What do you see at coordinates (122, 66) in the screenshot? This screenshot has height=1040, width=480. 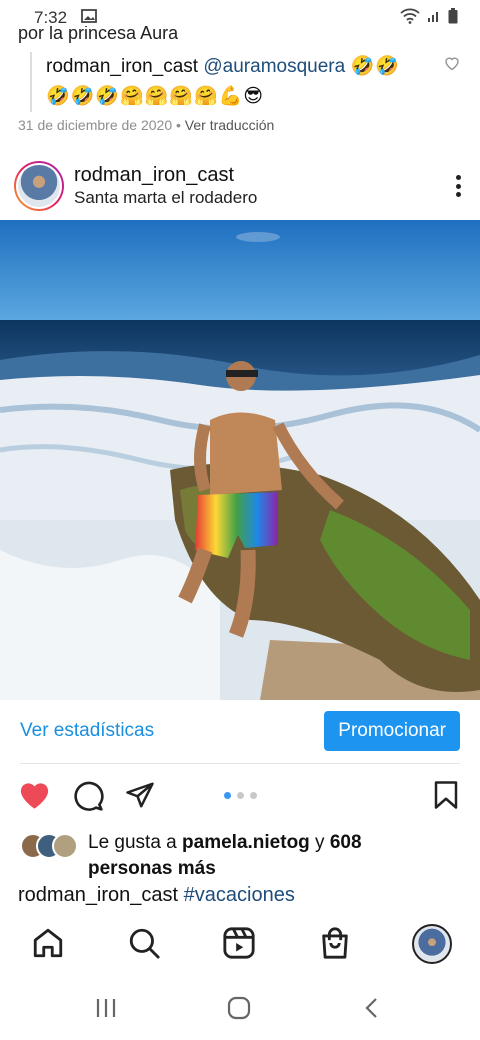 I see `reply-username: rodman_iron_cast` at bounding box center [122, 66].